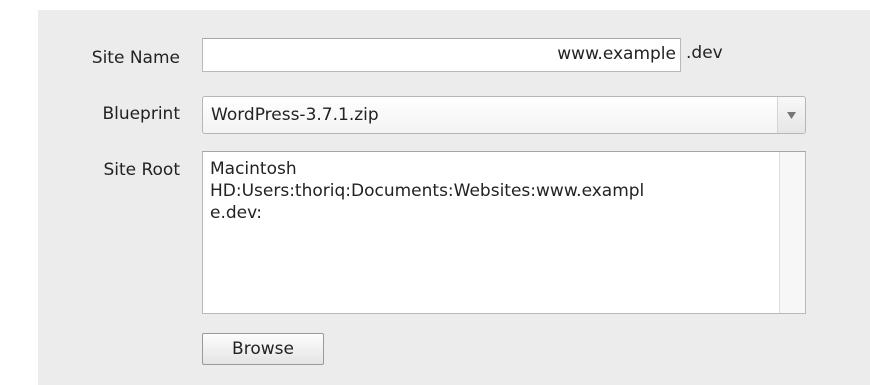 This screenshot has height=385, width=870. I want to click on site-name-label: Site Name, so click(135, 58).